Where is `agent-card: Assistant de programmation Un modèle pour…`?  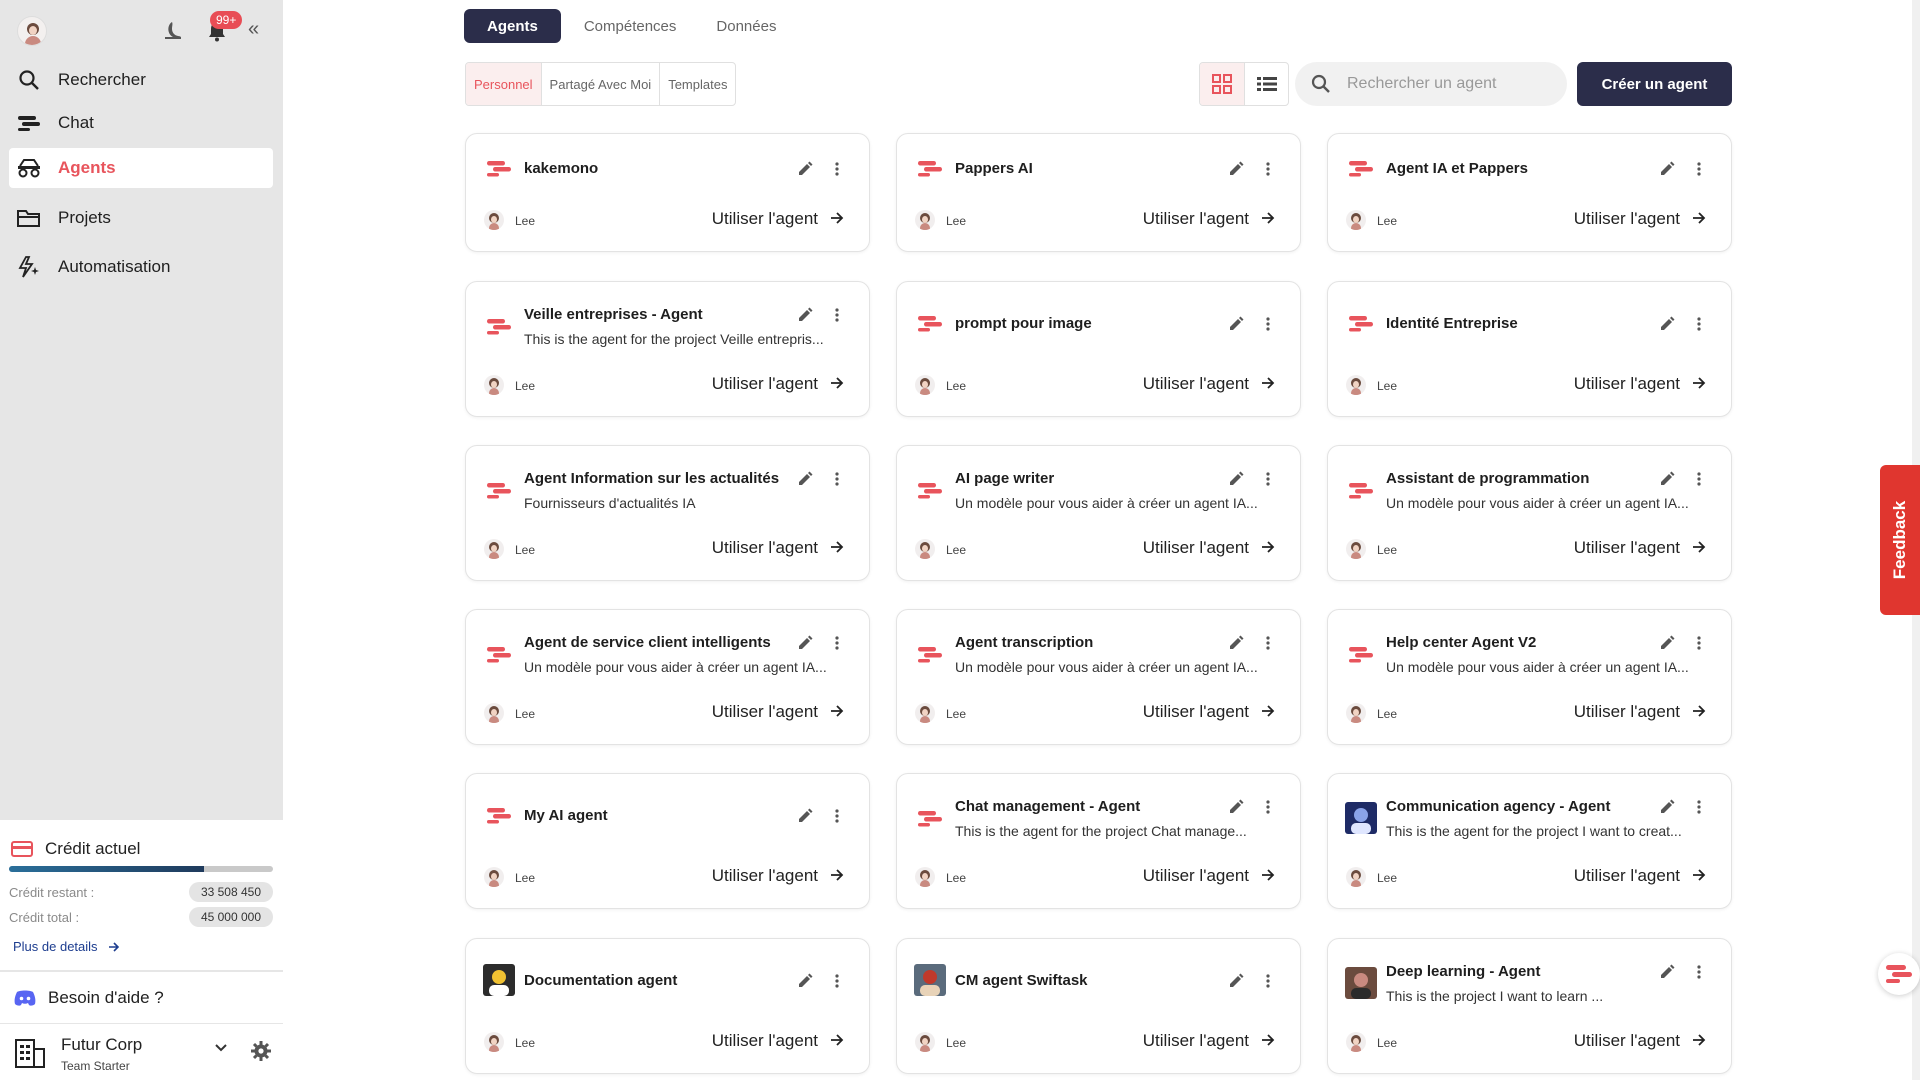
agent-card: Assistant de programmation Un modèle pour… is located at coordinates (1529, 513).